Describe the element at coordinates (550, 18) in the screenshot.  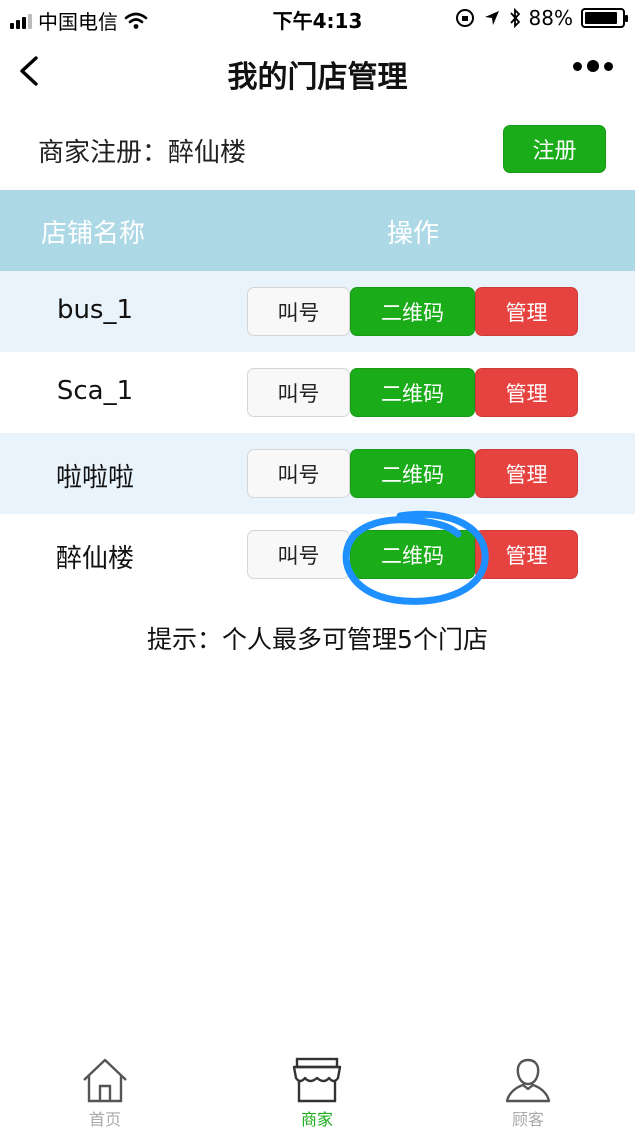
I see `battery-percent: 88%` at that location.